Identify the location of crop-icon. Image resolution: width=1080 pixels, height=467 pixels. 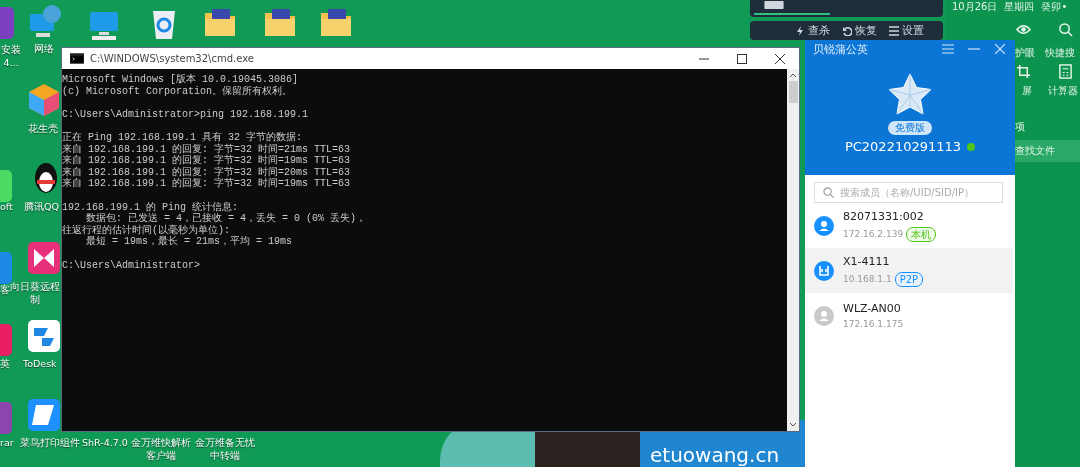
(1023, 71).